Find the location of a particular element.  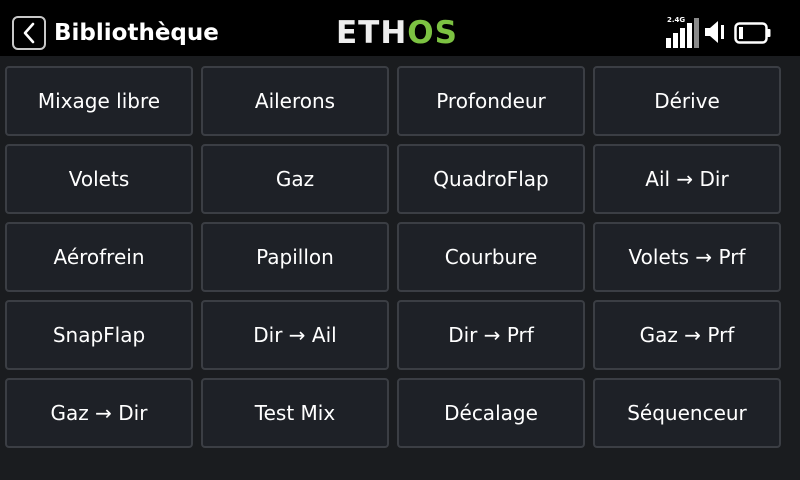

ethos-logo: ETHOS is located at coordinates (397, 33).